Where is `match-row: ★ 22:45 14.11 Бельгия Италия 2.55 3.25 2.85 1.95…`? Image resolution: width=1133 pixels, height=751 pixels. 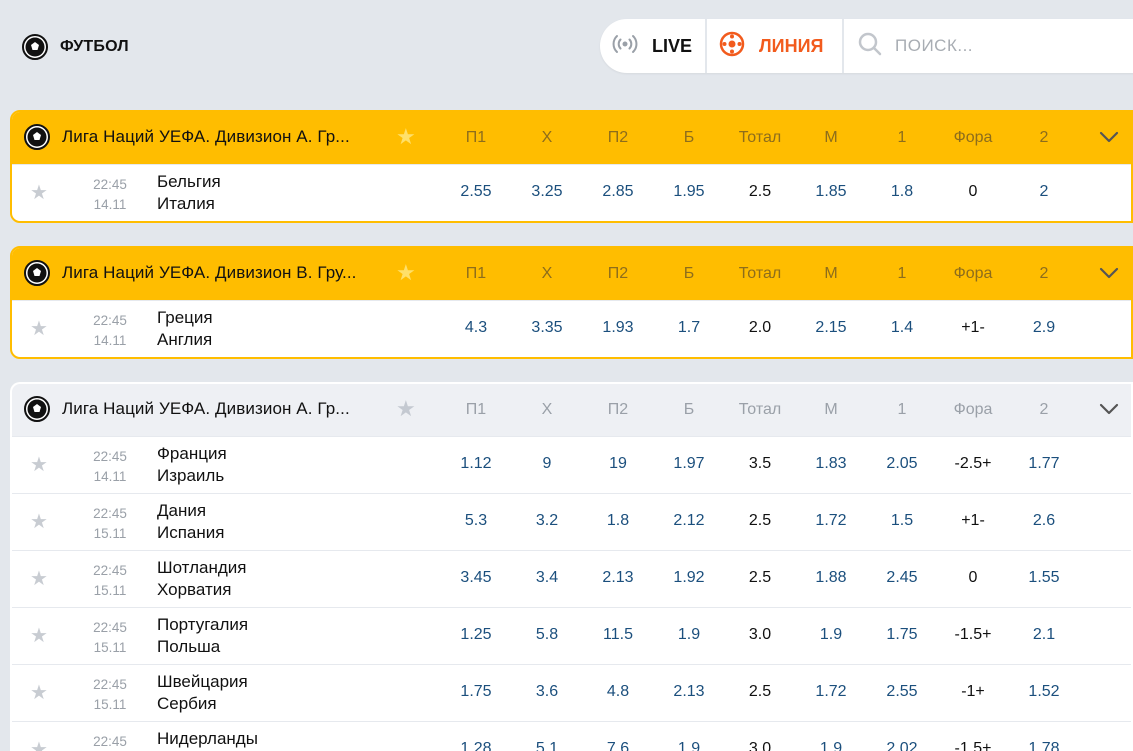
match-row: ★ 22:45 14.11 Бельгия Италия 2.55 3.25 2.85 1.95… is located at coordinates (571, 192).